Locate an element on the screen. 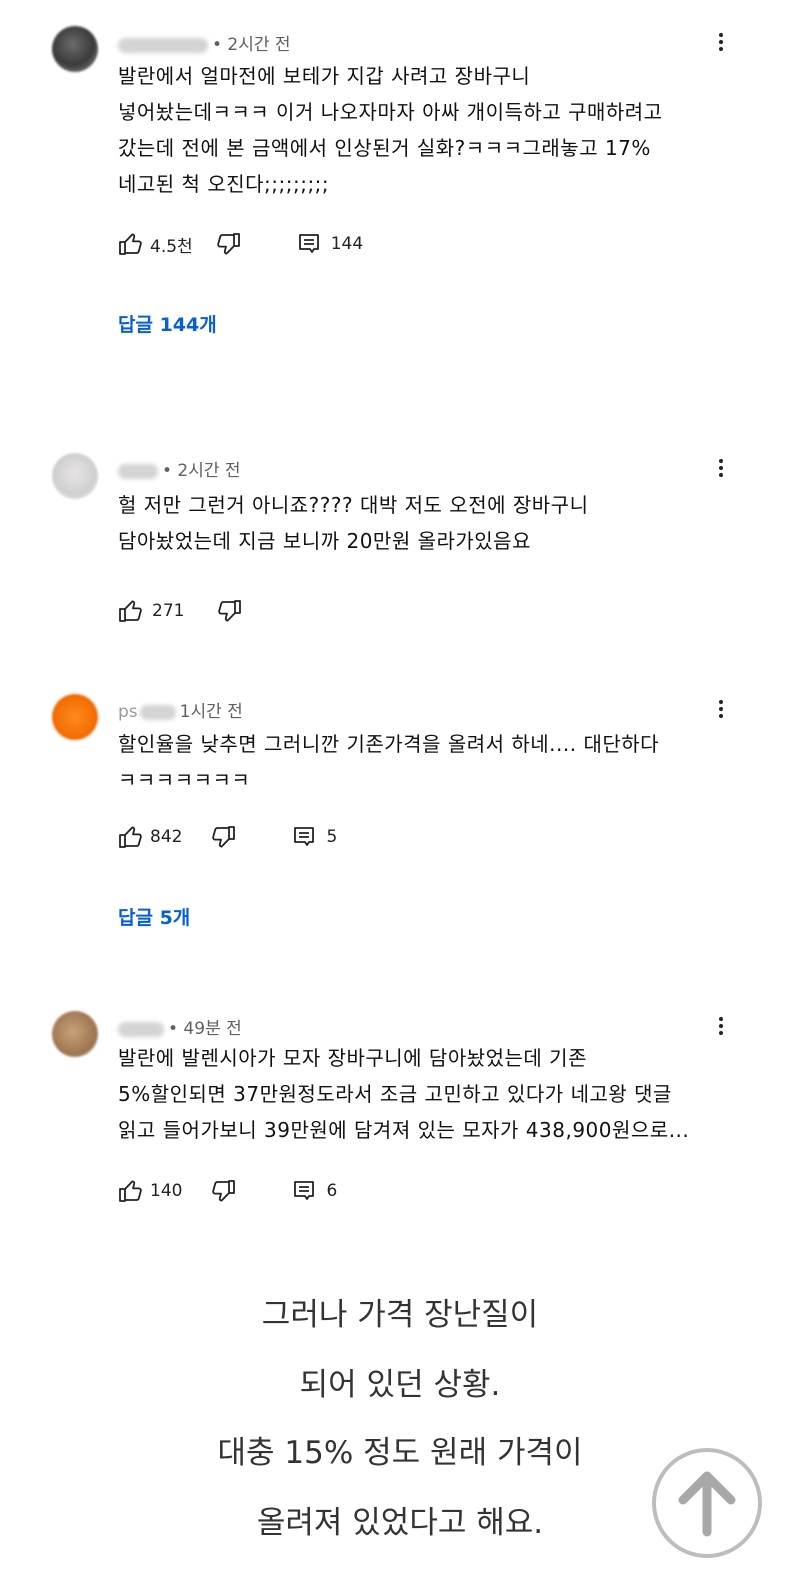 Image resolution: width=800 pixels, height=1571 pixels. like-button: 4.5천 is located at coordinates (155, 244).